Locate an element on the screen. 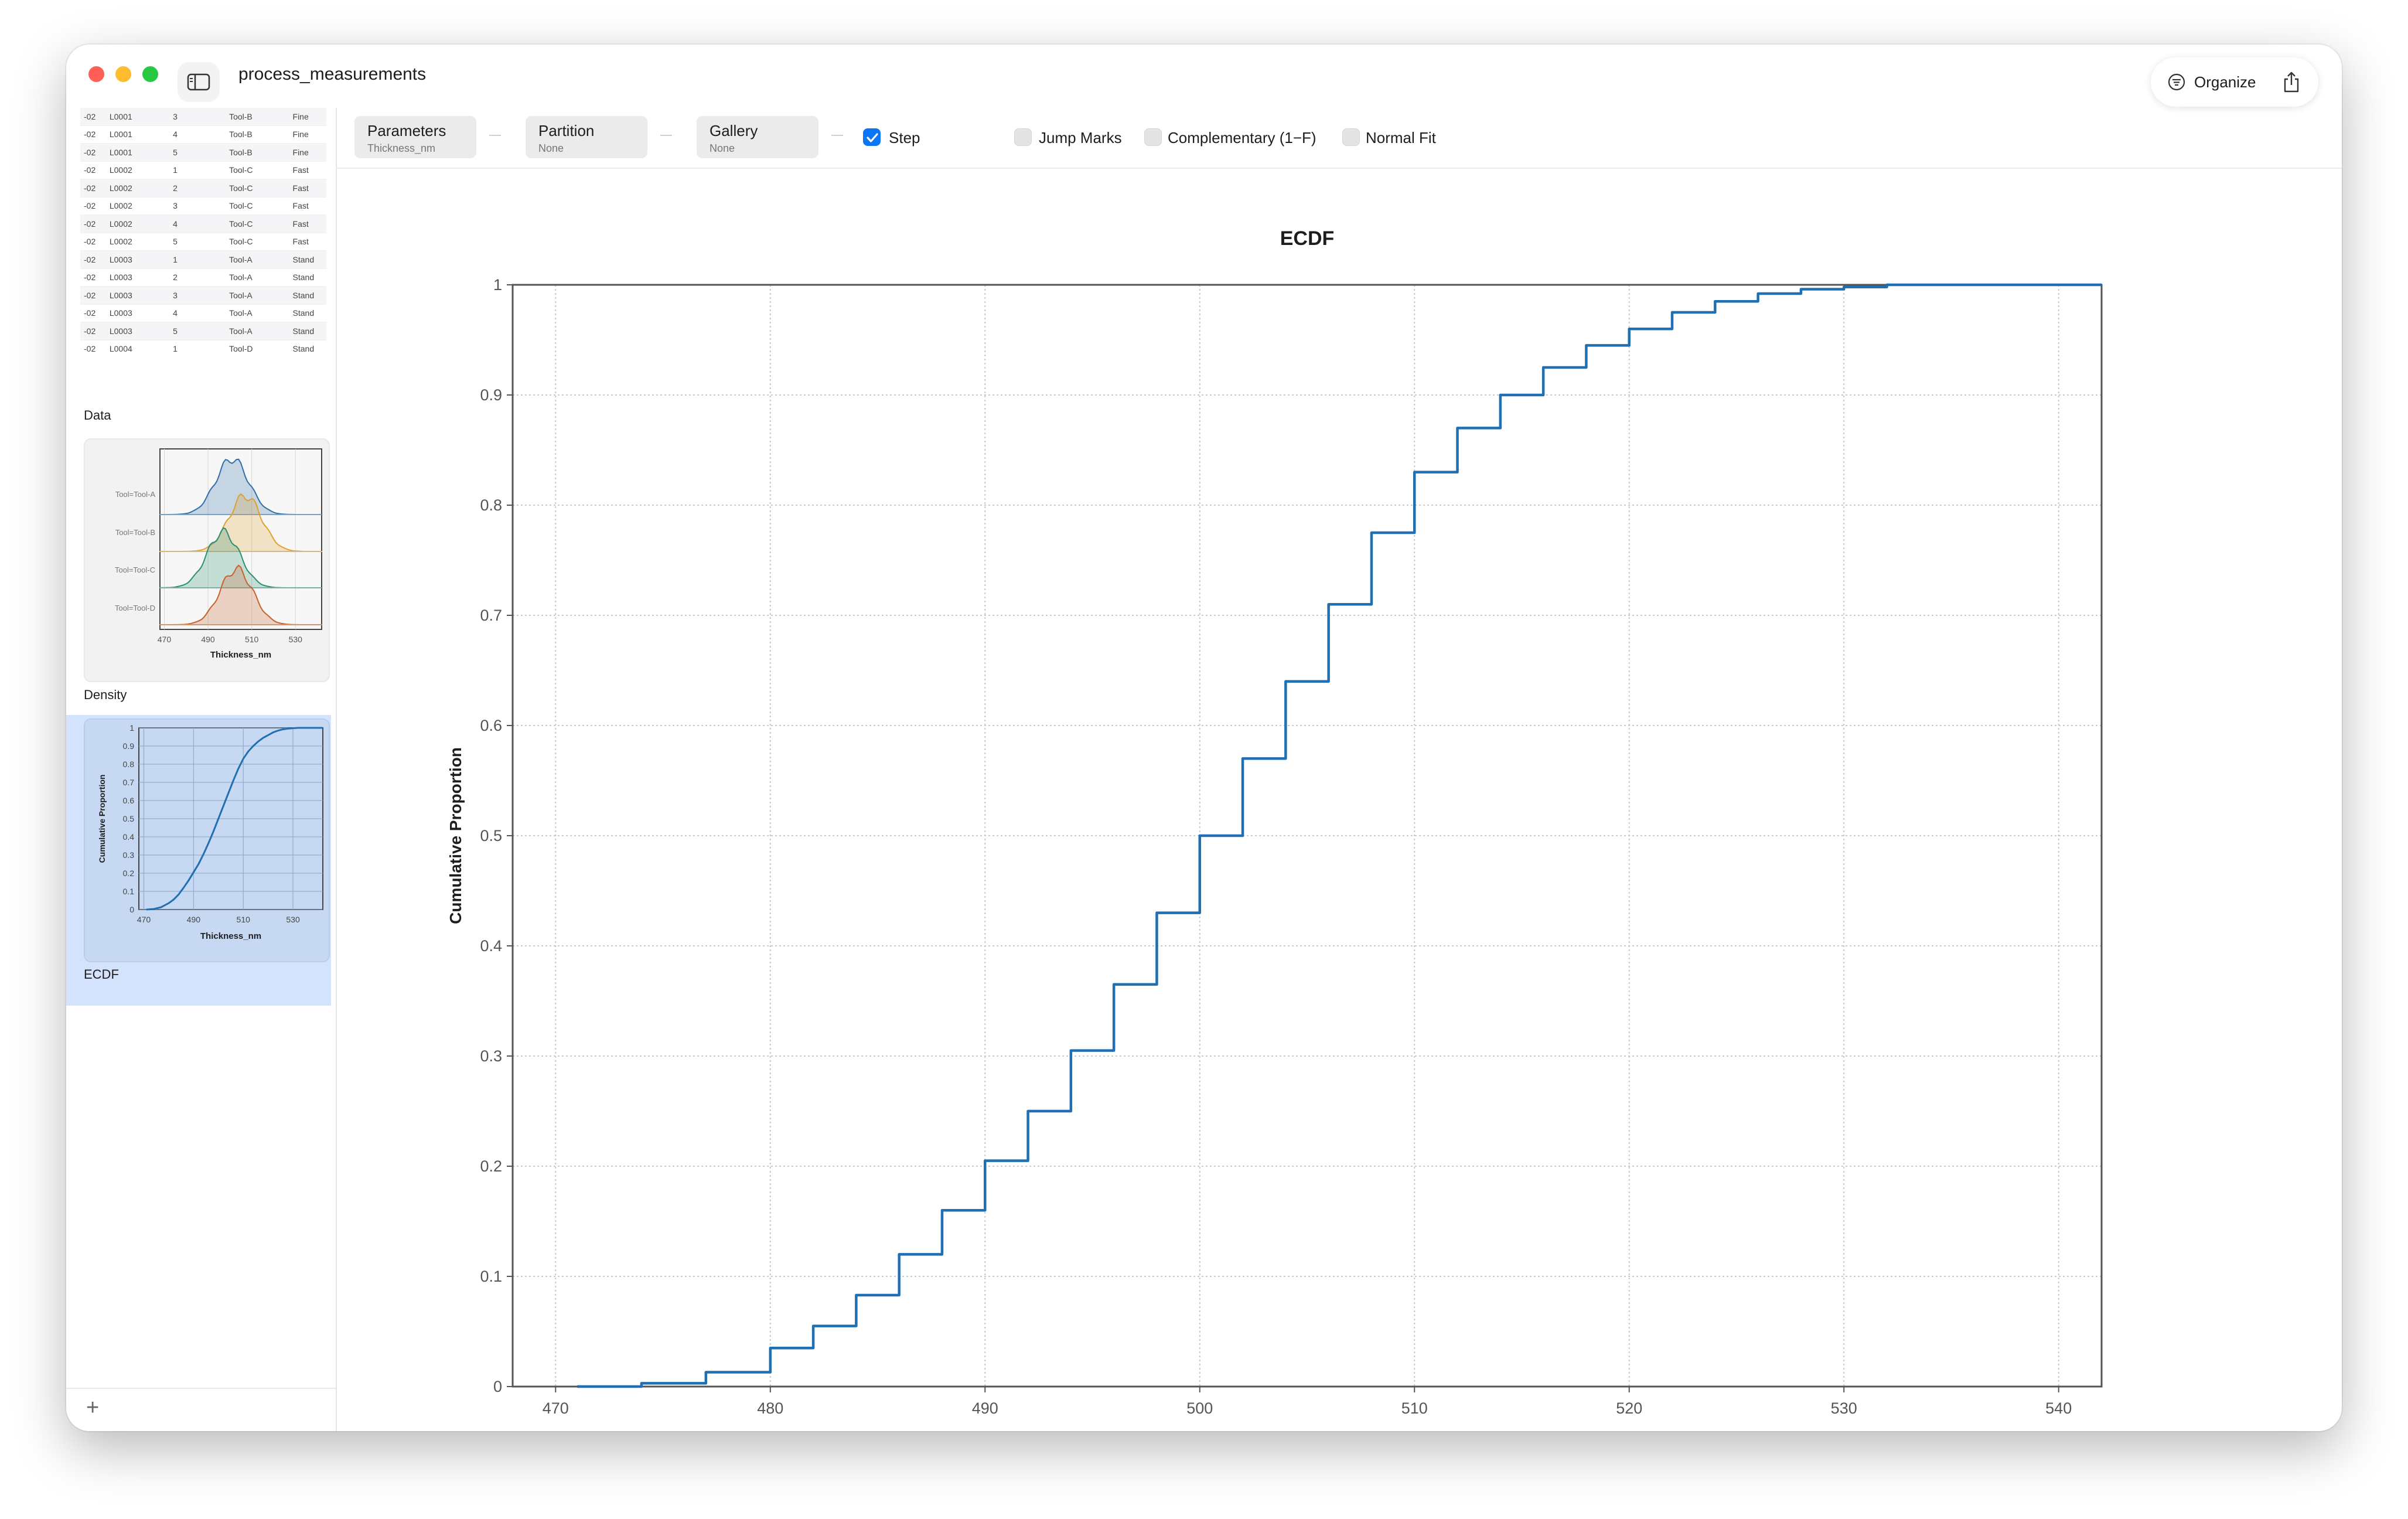 The height and width of the screenshot is (1519, 2408). table-row: -02 L0003 1 Tool-A Stand is located at coordinates (203, 259).